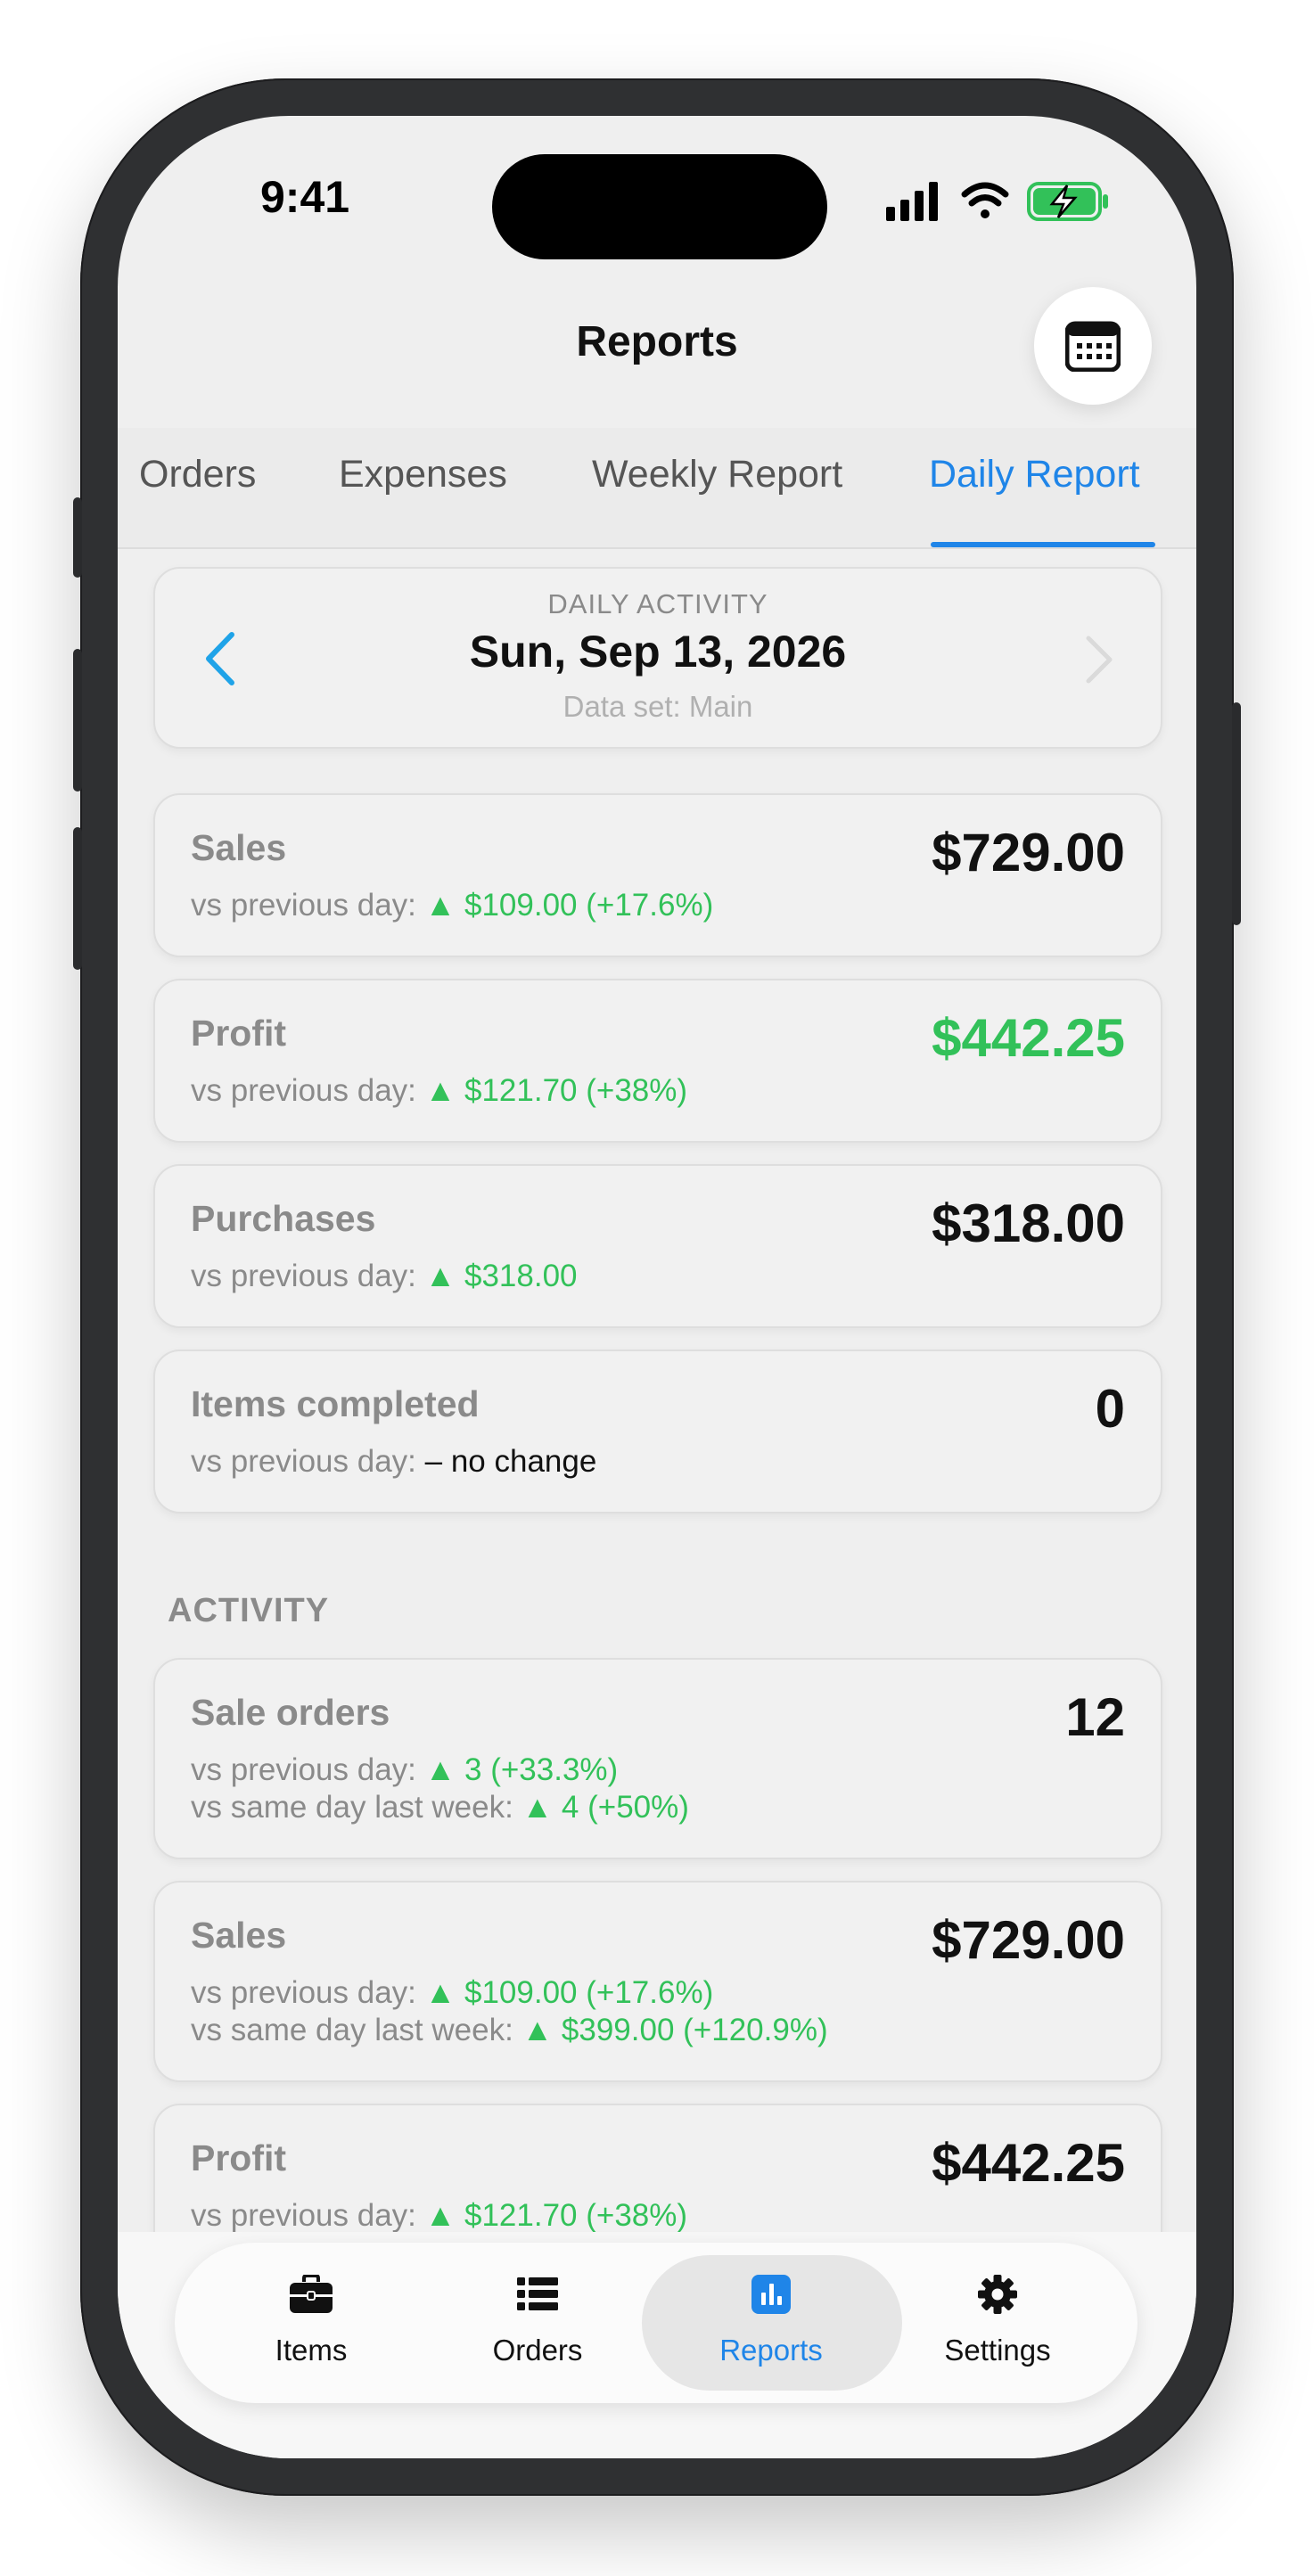  I want to click on metric-value: $318.00, so click(1028, 1223).